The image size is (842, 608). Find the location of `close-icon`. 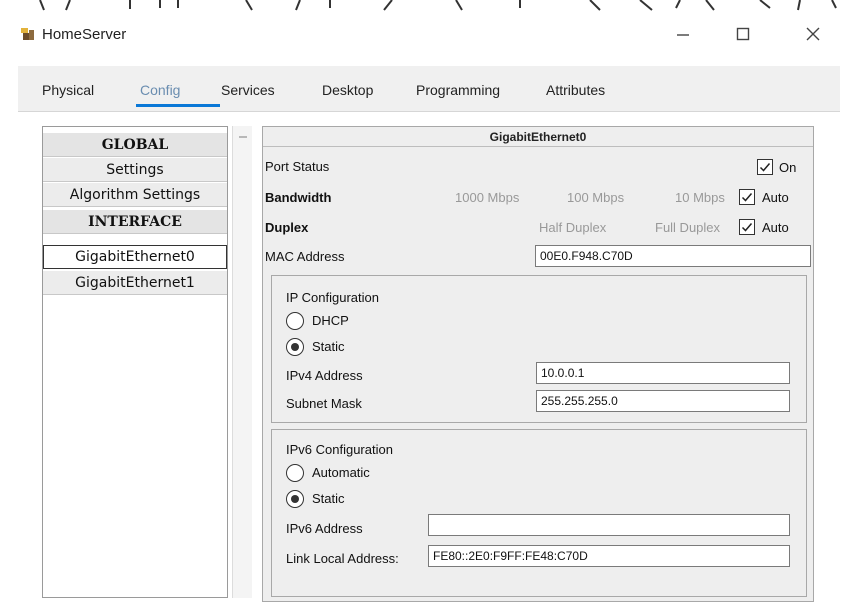

close-icon is located at coordinates (813, 34).